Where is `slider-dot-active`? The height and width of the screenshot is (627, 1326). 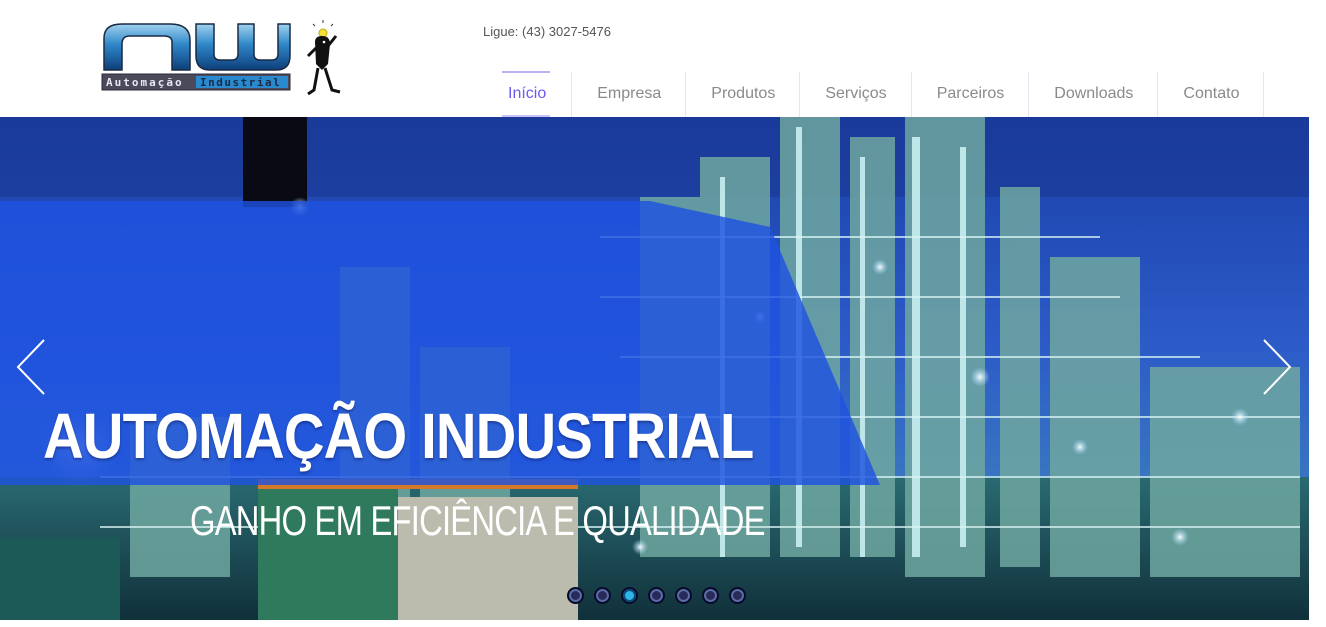 slider-dot-active is located at coordinates (629, 595).